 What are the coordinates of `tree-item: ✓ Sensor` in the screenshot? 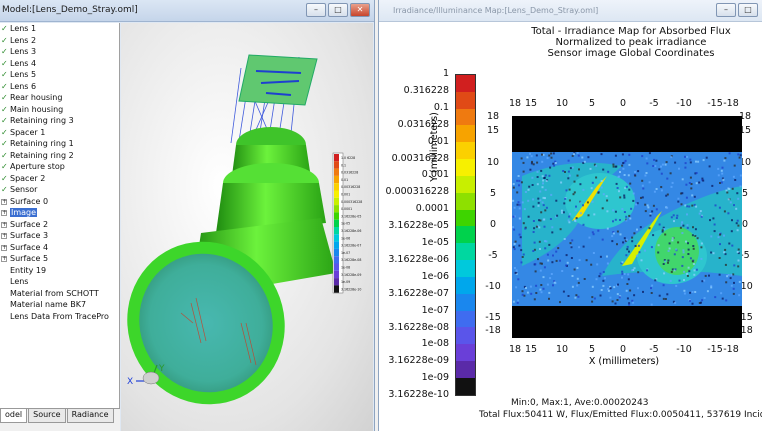 It's located at (59, 190).